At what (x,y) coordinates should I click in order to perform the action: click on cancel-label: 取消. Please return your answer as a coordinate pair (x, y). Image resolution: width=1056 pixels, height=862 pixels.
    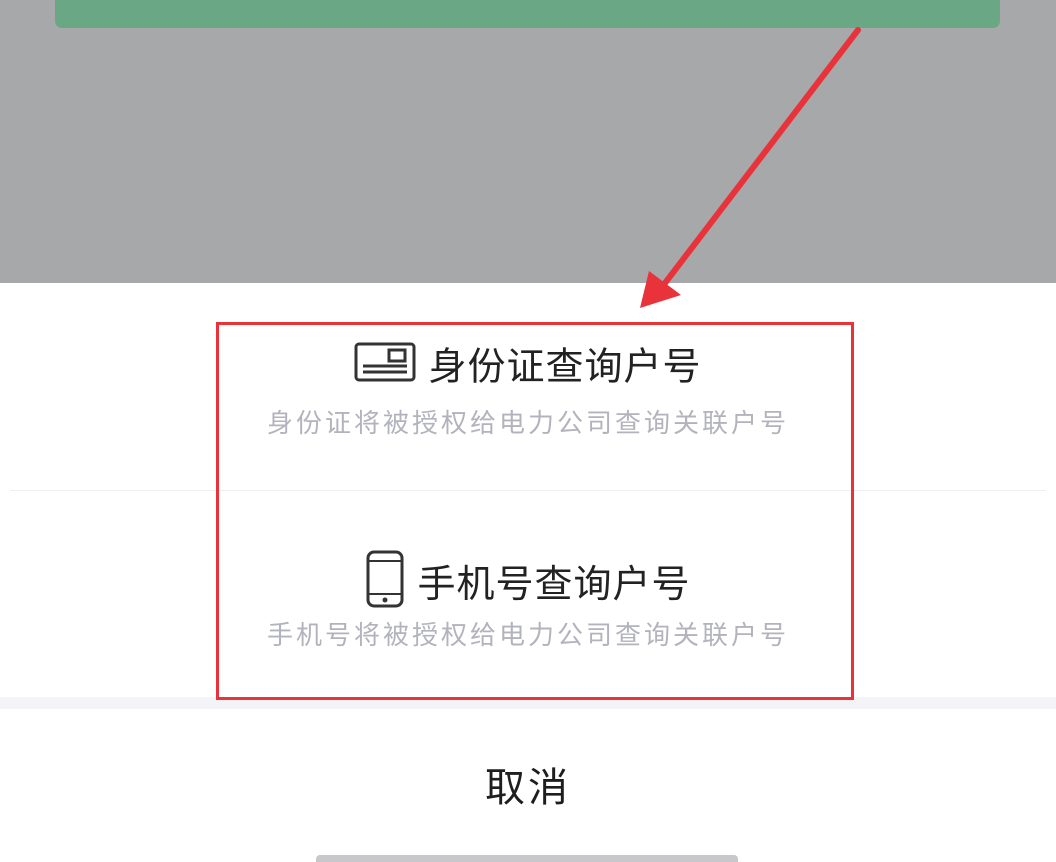
    Looking at the image, I should click on (528, 788).